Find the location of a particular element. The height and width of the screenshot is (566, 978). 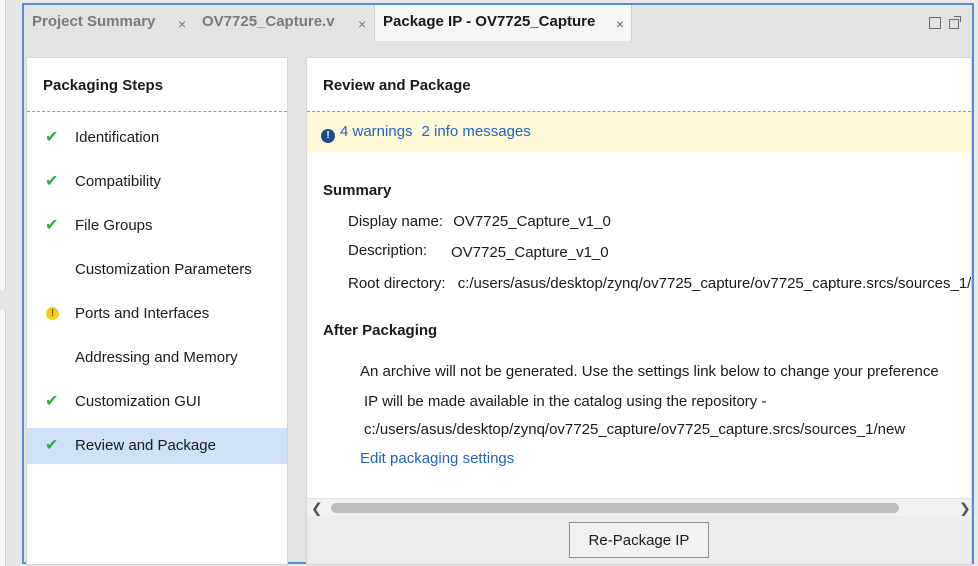

scrollbar-thumb is located at coordinates (615, 508).